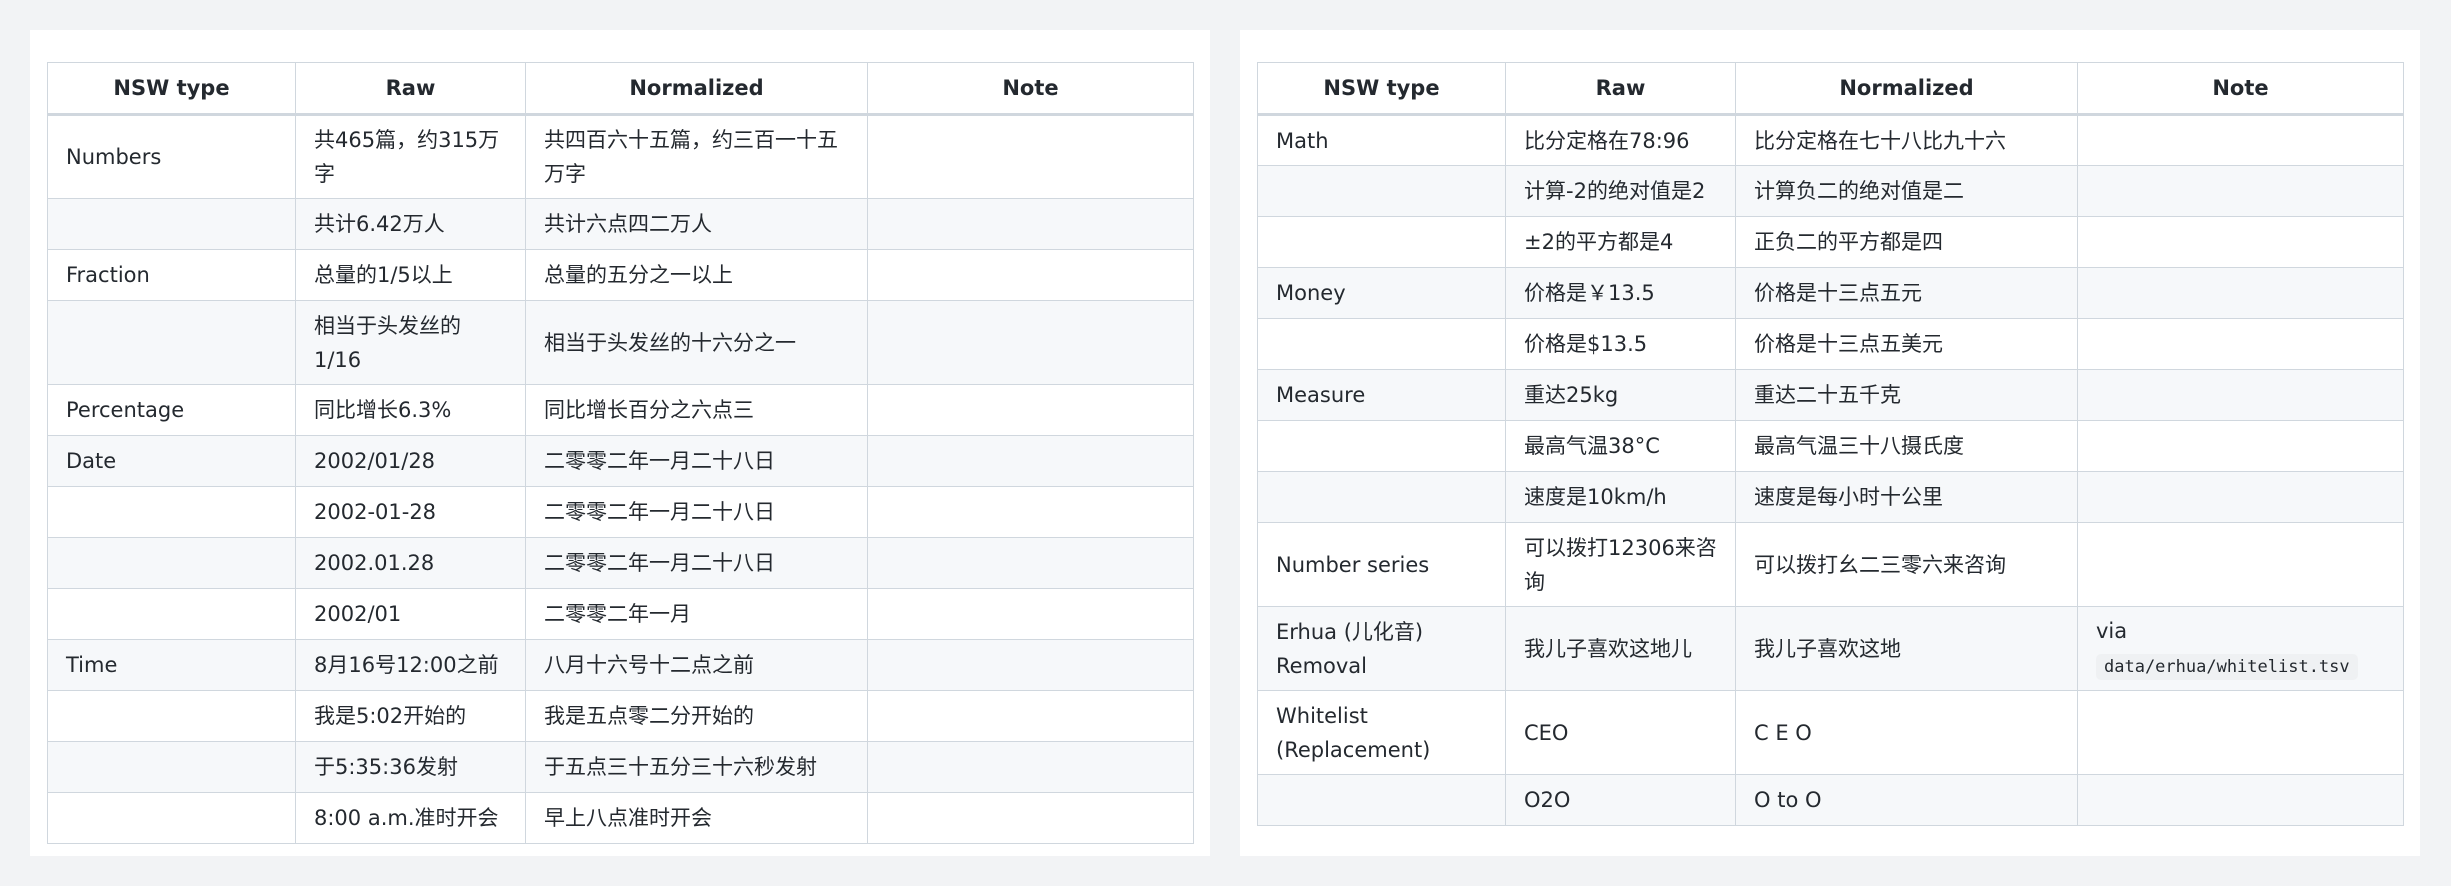  I want to click on cell-raw: 我儿子喜欢这地儿, so click(1620, 648).